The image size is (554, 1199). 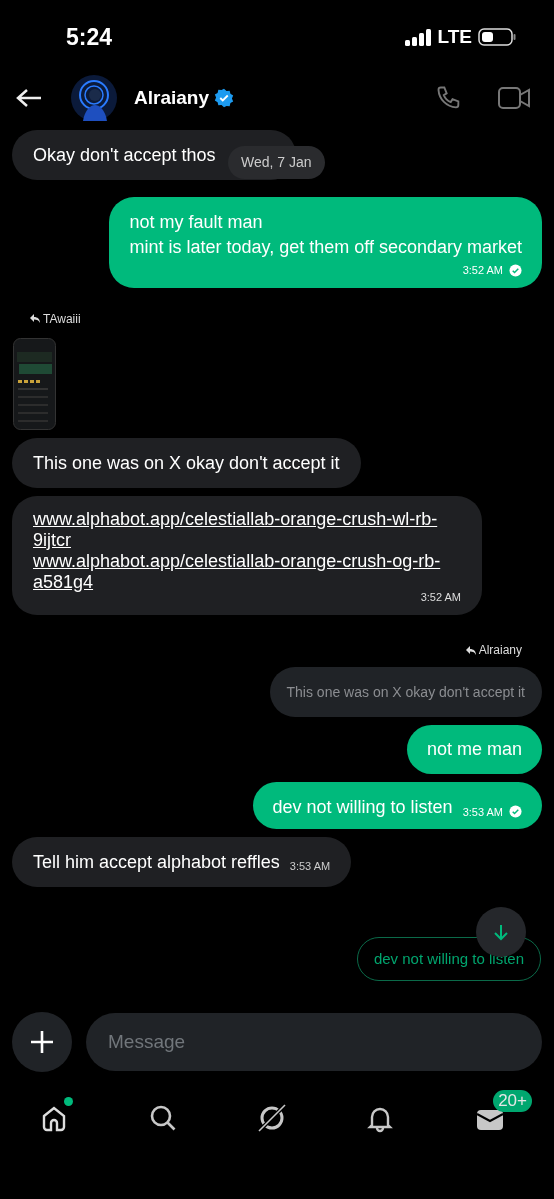 What do you see at coordinates (482, 270) in the screenshot?
I see `message-time: 3:52 AM` at bounding box center [482, 270].